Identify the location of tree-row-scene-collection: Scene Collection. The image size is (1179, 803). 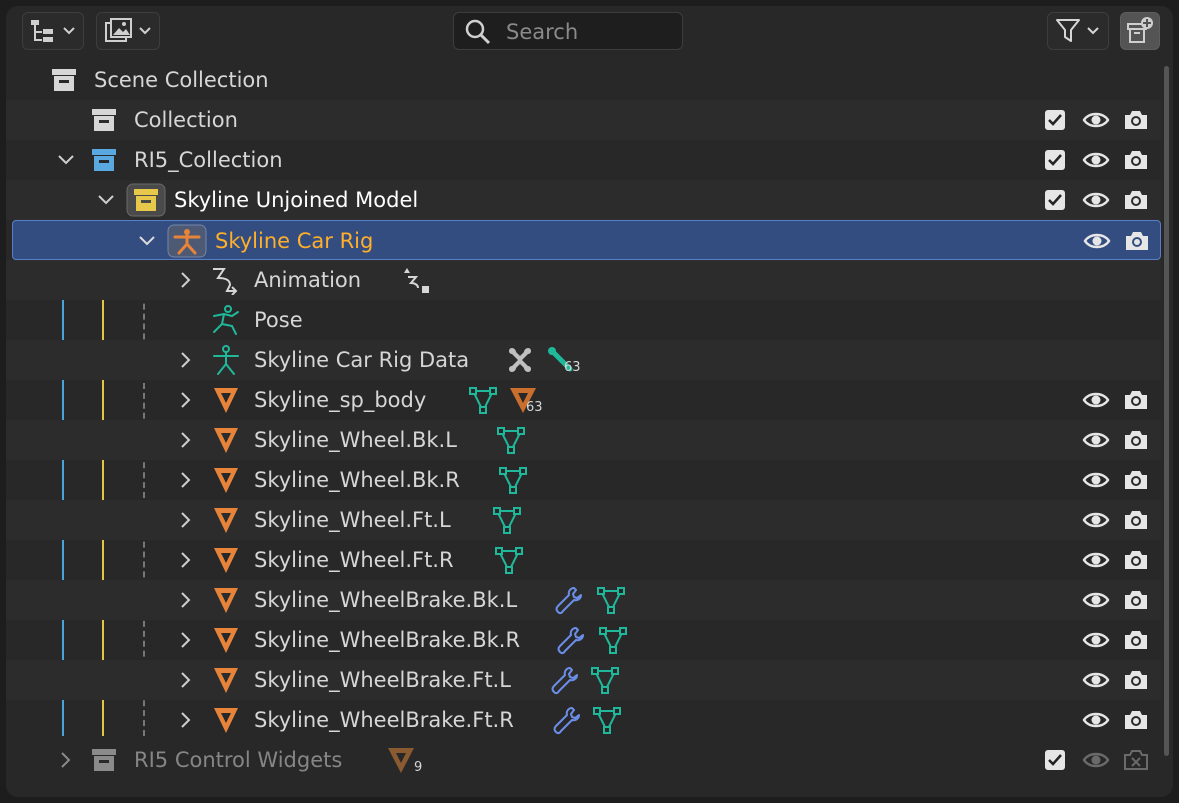
(583, 80).